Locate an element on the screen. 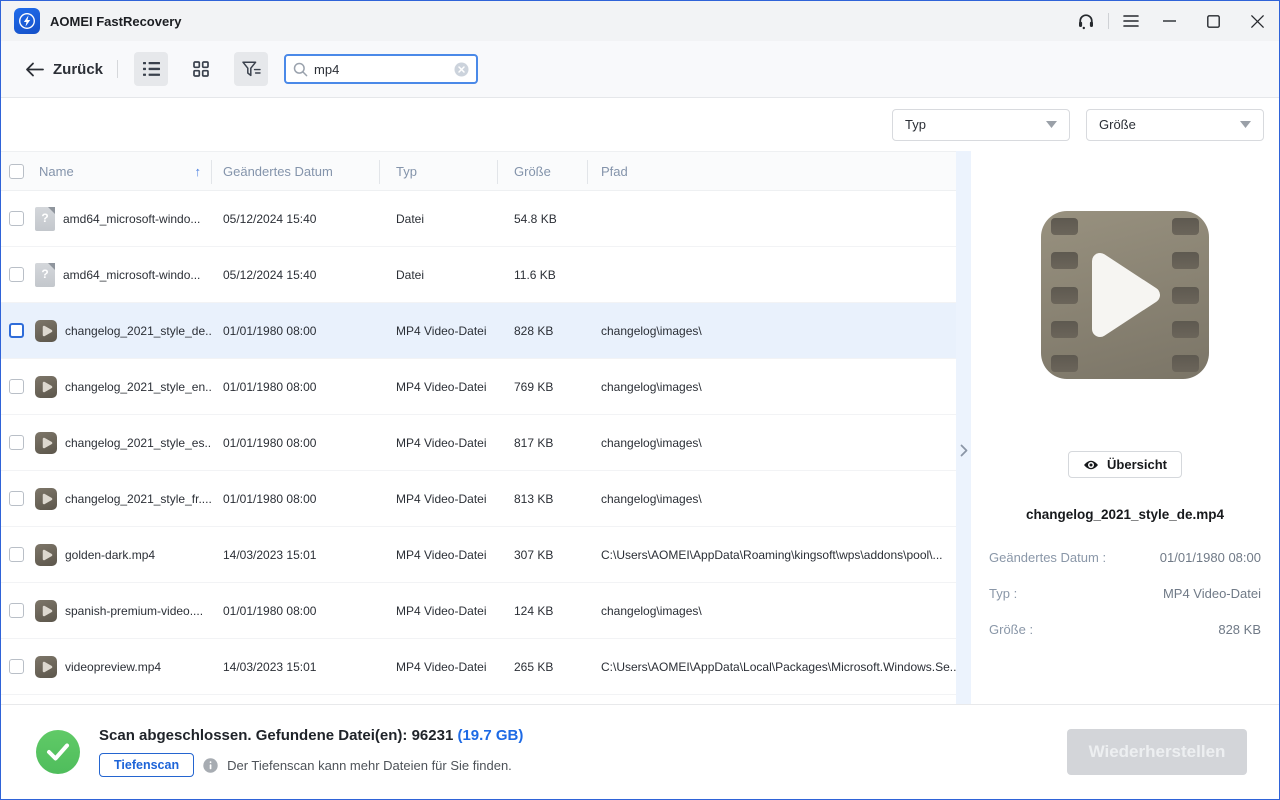 This screenshot has width=1280, height=800. detail-row-type: Typ : MP4 Video-Datei is located at coordinates (1125, 593).